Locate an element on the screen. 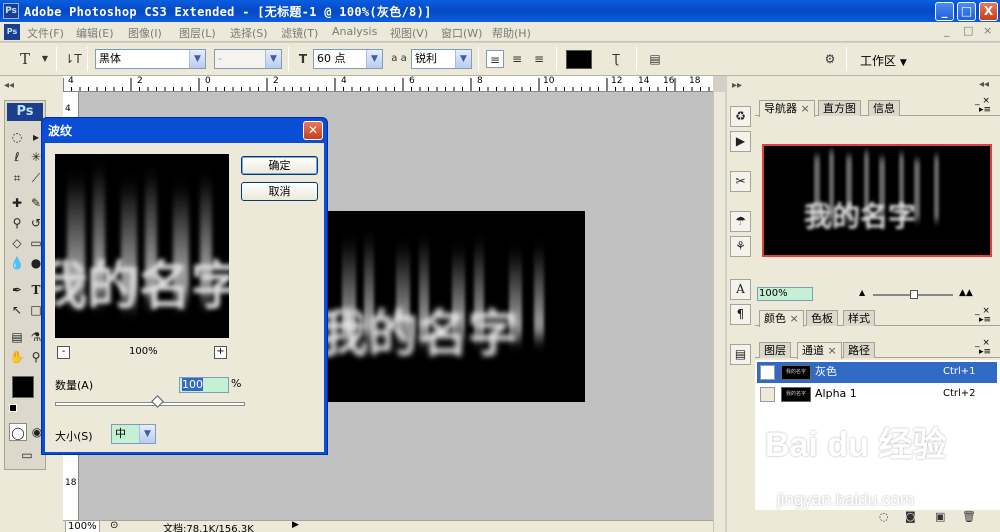 The image size is (1000, 532). eye-icon: 👁 is located at coordinates (767, 372).